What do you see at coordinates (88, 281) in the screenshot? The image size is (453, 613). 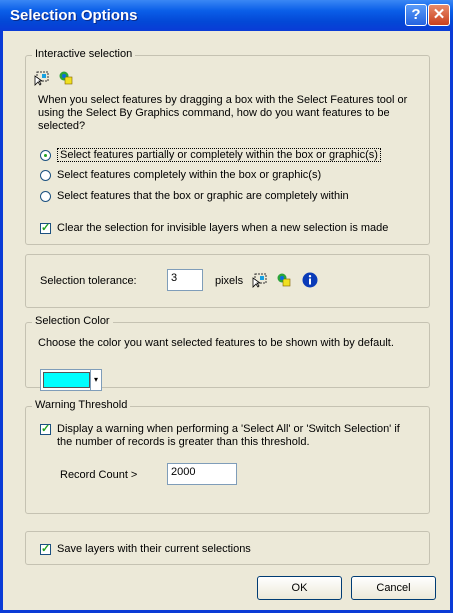 I see `tolerance-label: Selection tolerance:` at bounding box center [88, 281].